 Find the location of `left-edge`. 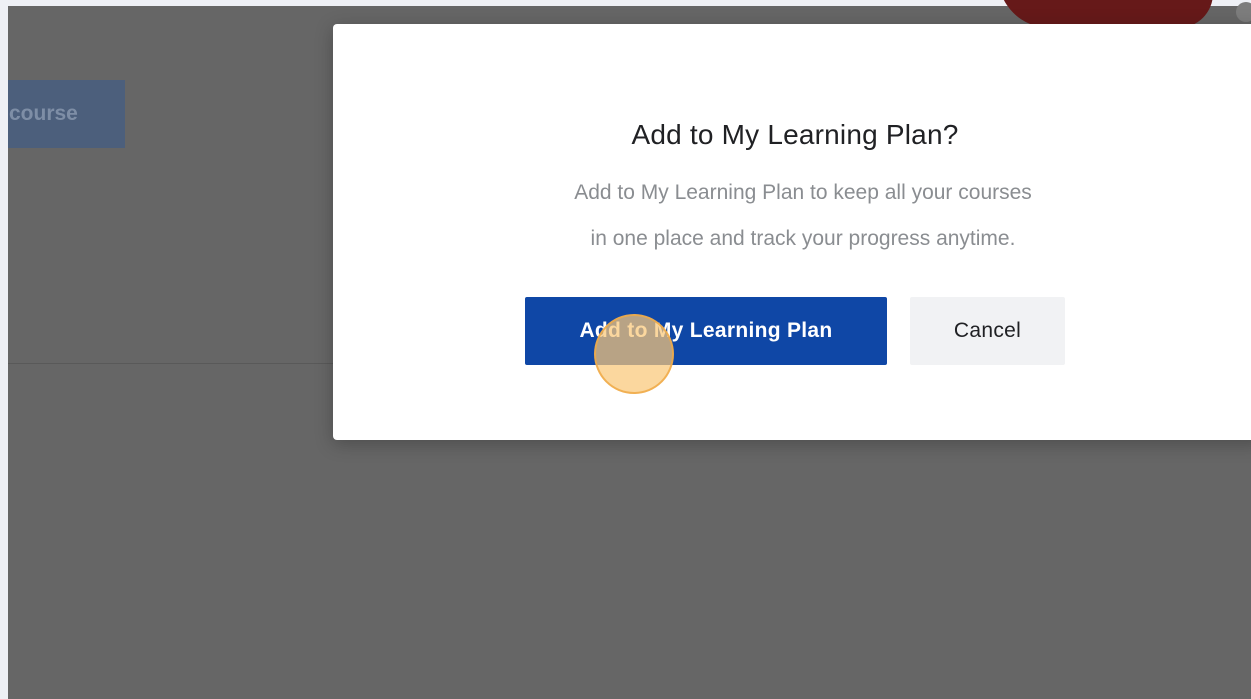

left-edge is located at coordinates (4, 349).